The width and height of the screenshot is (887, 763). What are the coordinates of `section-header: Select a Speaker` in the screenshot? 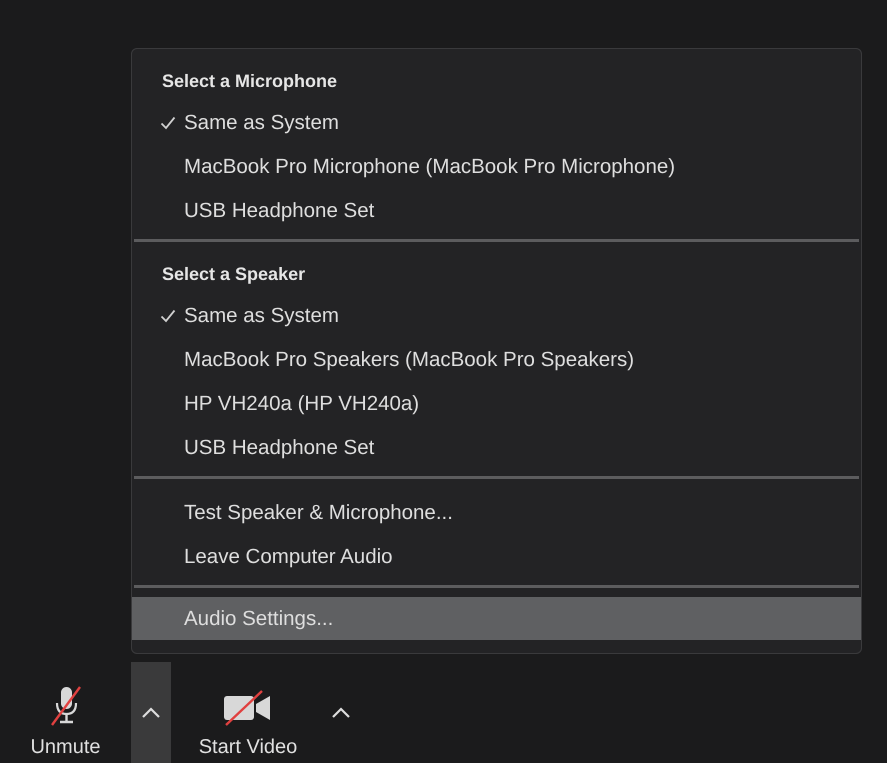 It's located at (234, 274).